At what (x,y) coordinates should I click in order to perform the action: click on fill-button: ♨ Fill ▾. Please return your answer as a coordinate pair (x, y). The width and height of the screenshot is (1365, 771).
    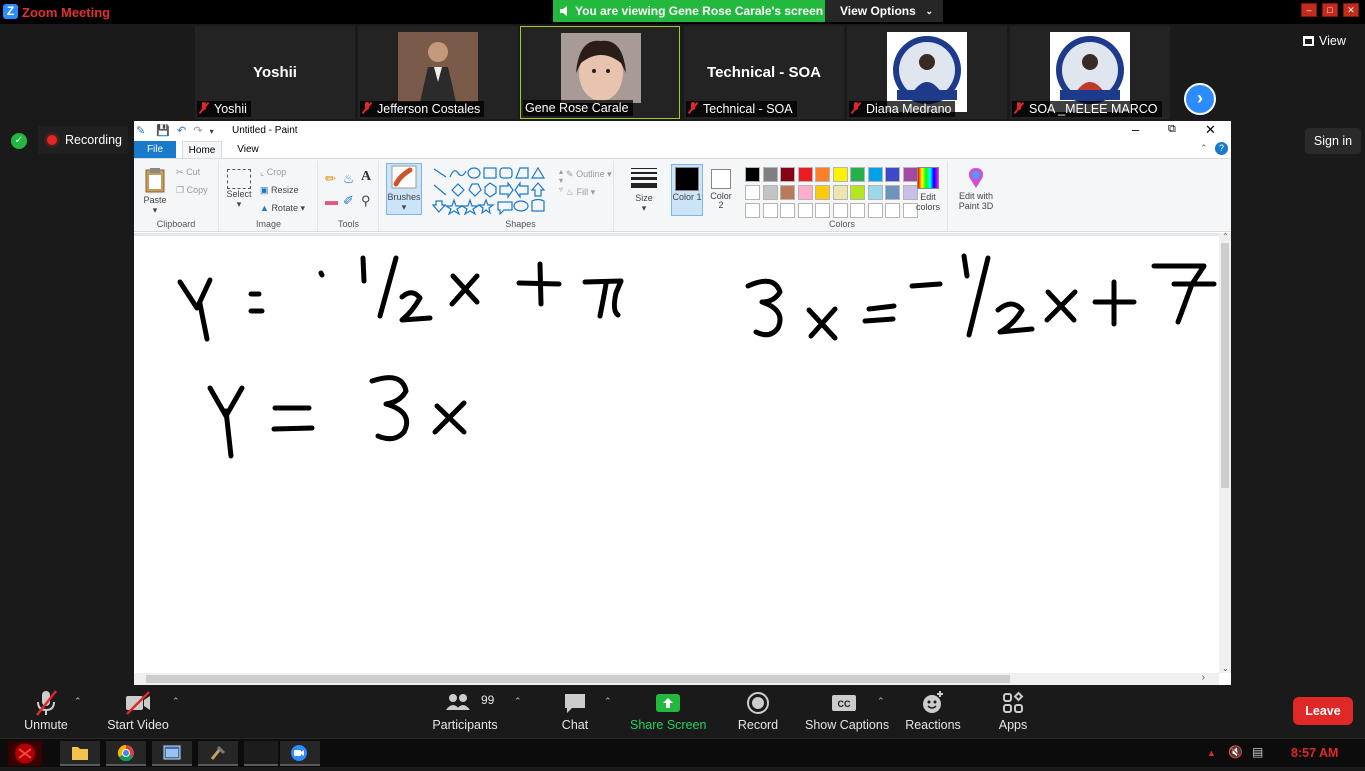
    Looking at the image, I should click on (577, 192).